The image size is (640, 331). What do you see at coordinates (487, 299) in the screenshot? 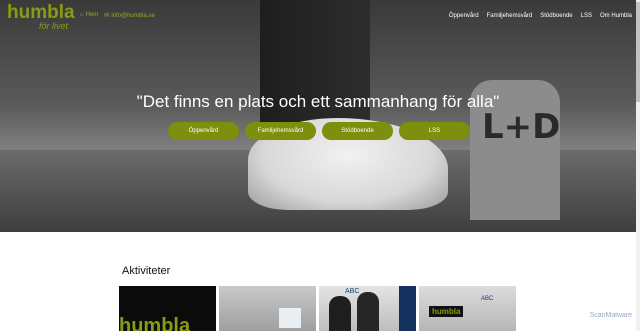
I see `card-banner-text: ABC` at bounding box center [487, 299].